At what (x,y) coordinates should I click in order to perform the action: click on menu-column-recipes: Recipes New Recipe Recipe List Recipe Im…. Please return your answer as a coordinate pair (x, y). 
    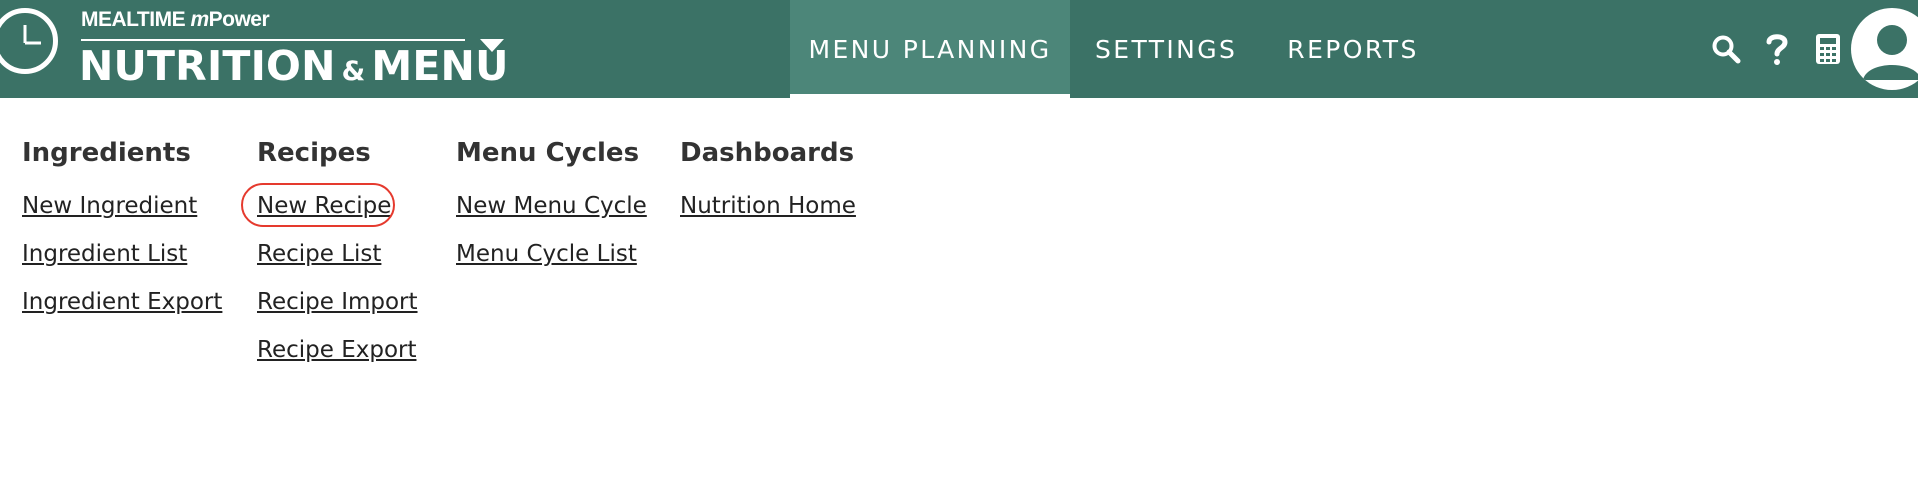
    Looking at the image, I should click on (329, 250).